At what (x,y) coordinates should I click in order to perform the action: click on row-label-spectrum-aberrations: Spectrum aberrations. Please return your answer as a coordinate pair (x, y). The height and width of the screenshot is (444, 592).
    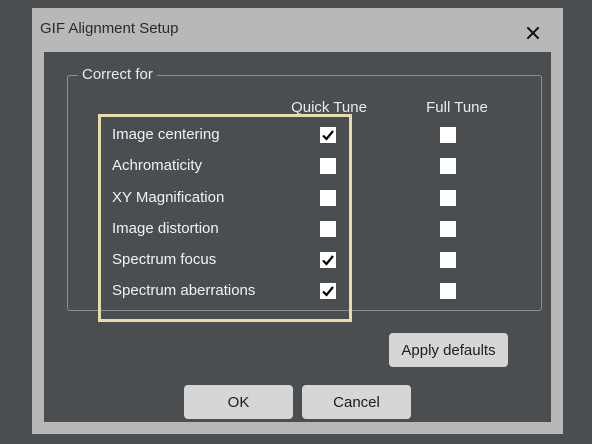
    Looking at the image, I should click on (184, 290).